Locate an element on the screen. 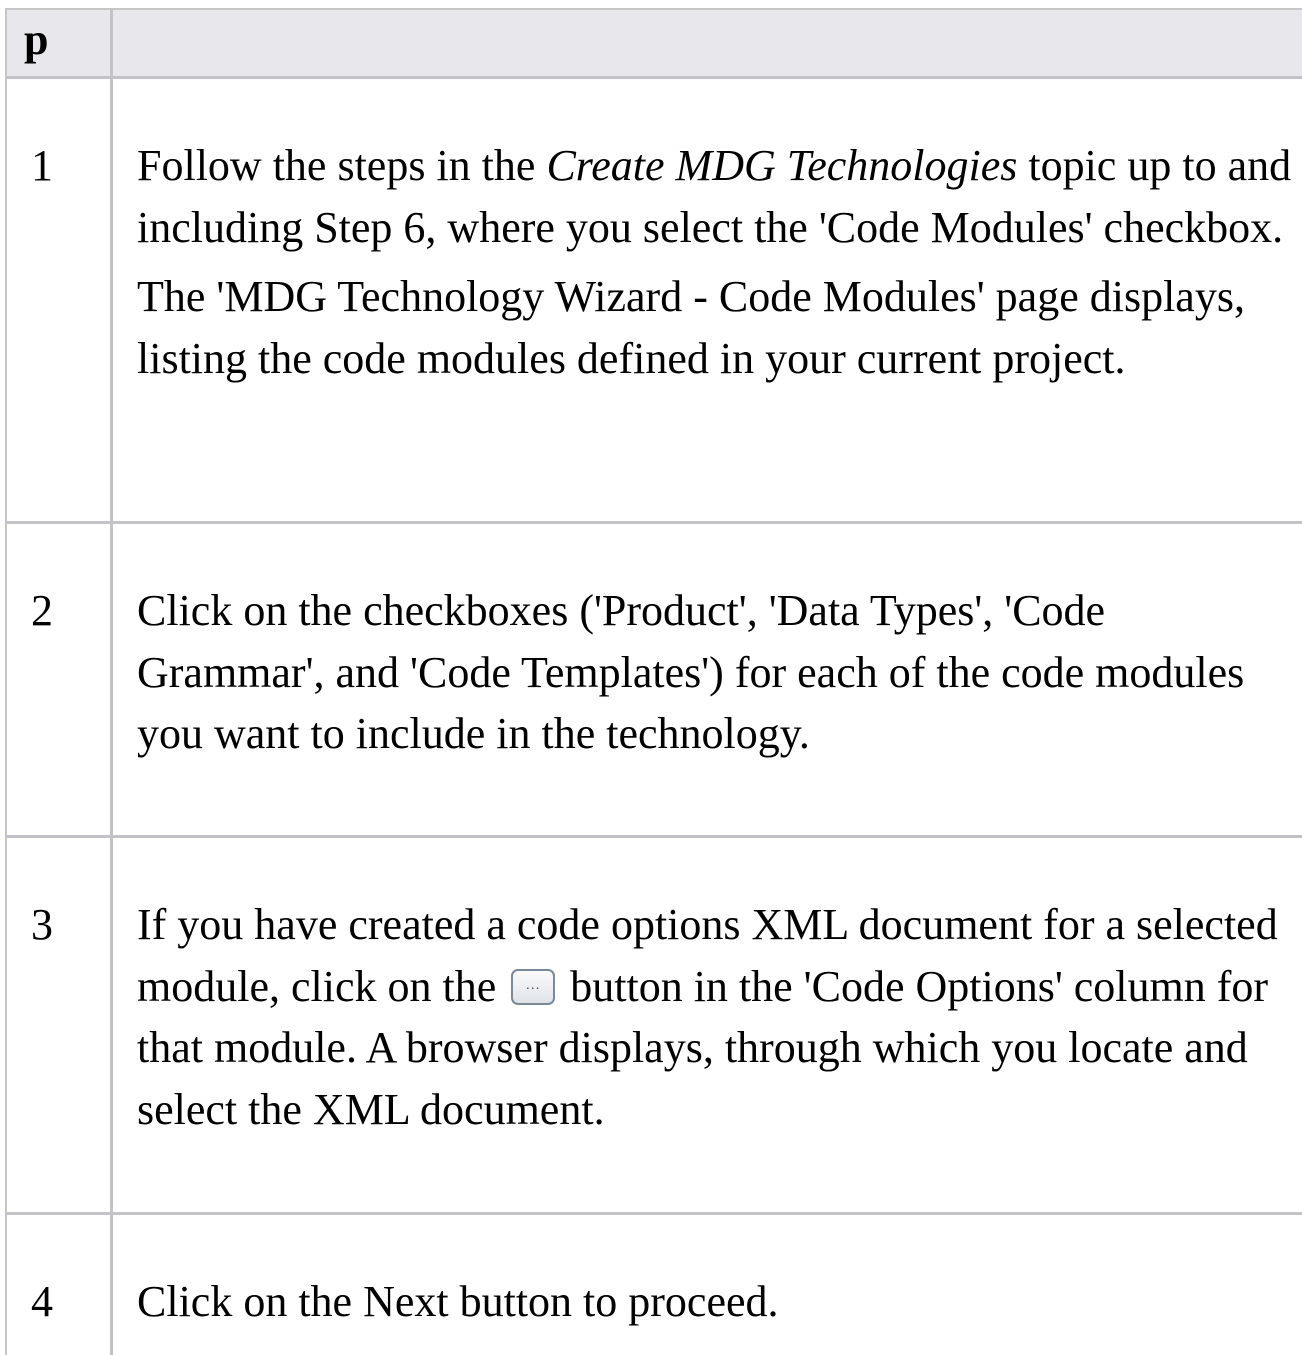 The image size is (1302, 1355). table-row: 4 Click on the Next button to proceed. is located at coordinates (653, 1285).